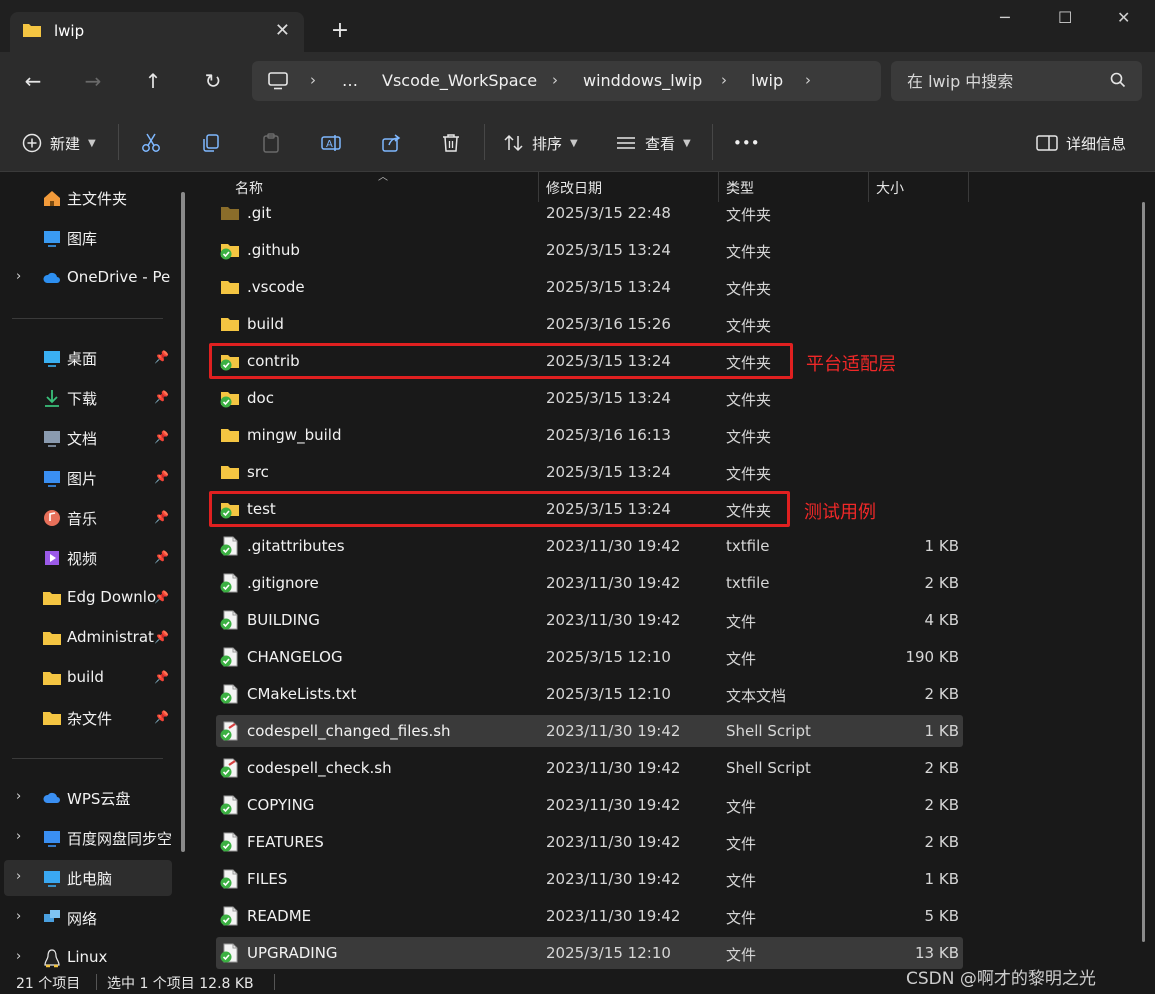 The image size is (1155, 994). Describe the element at coordinates (88, 278) in the screenshot. I see `sidebar-item: › OneDrive - Per` at that location.